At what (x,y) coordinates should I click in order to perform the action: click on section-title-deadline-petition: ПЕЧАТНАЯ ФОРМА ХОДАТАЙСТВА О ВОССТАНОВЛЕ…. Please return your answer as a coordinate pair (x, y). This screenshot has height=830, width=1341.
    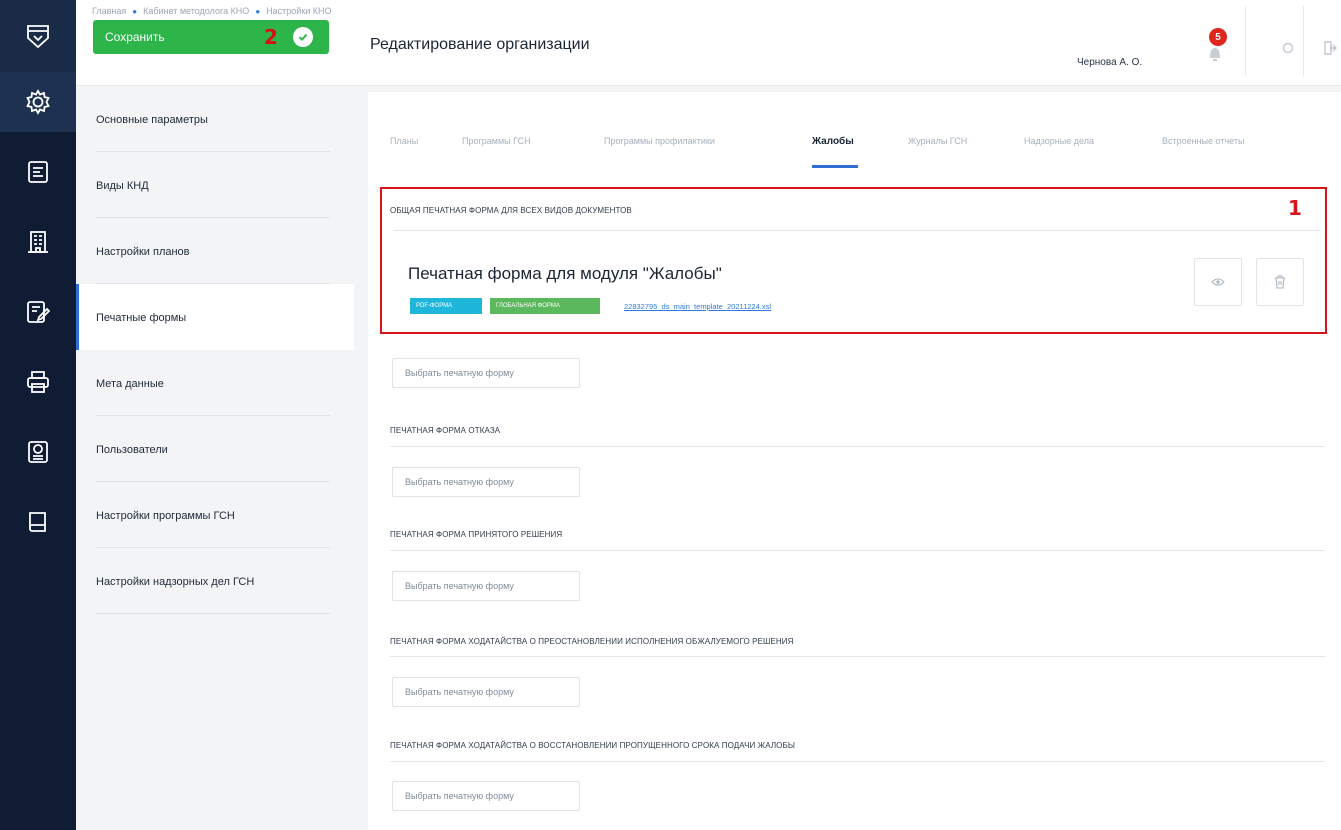
    Looking at the image, I should click on (593, 745).